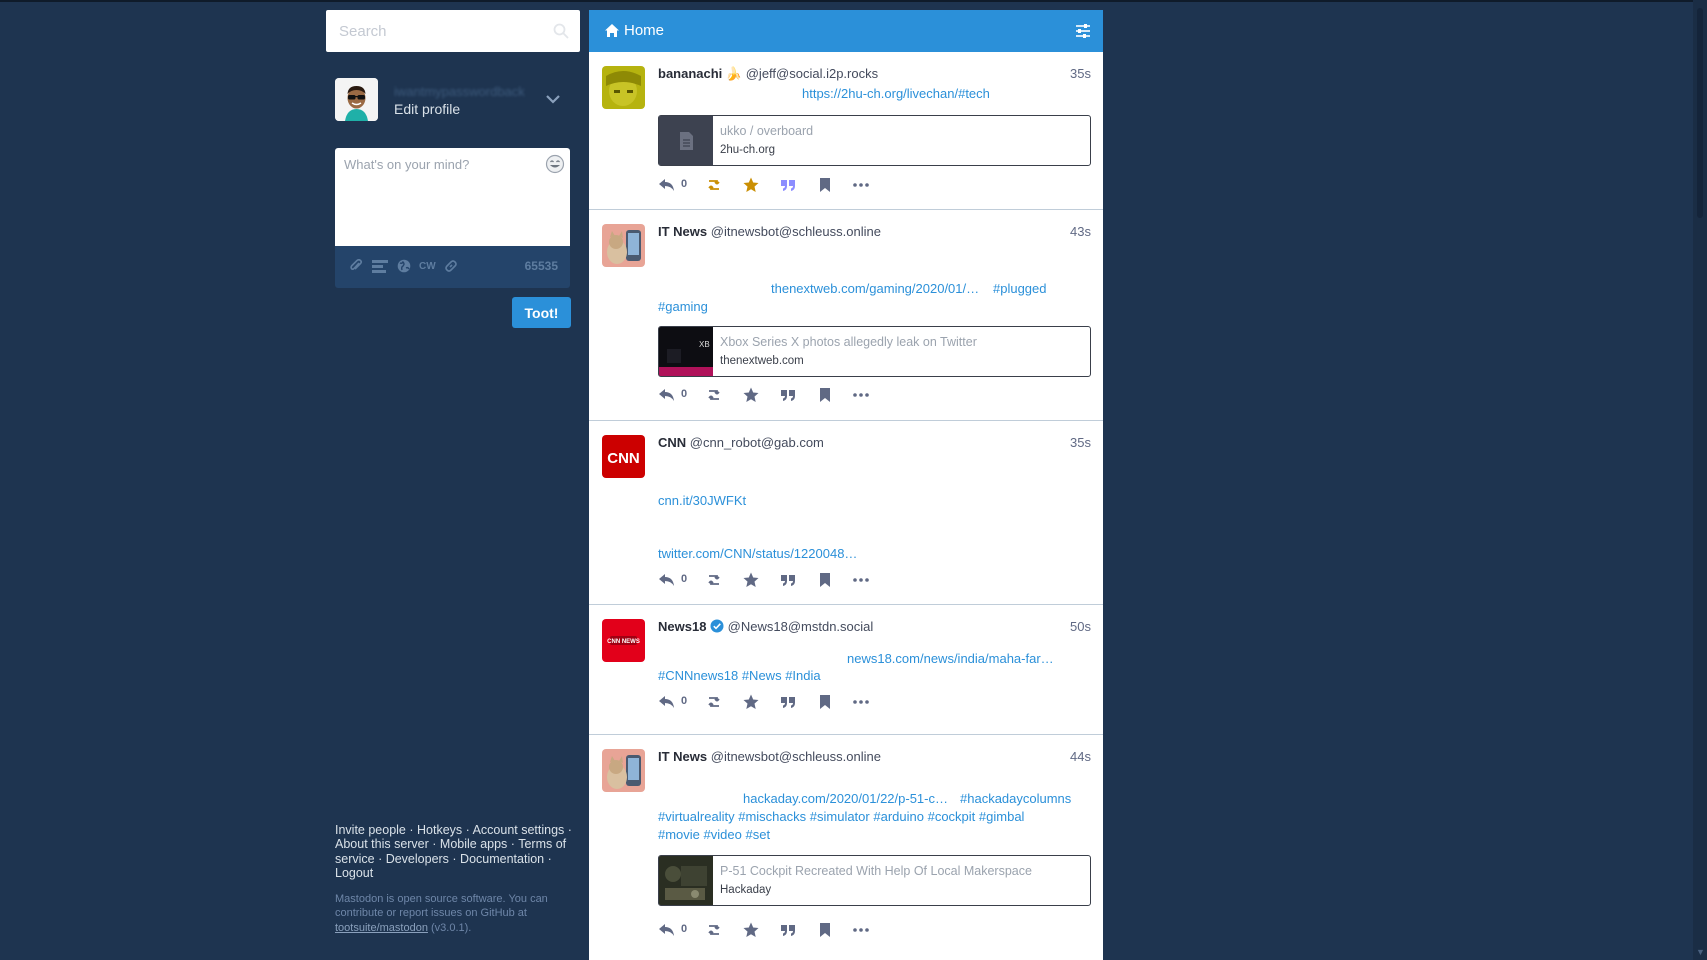 Image resolution: width=1707 pixels, height=960 pixels. What do you see at coordinates (439, 31) in the screenshot?
I see `search-input` at bounding box center [439, 31].